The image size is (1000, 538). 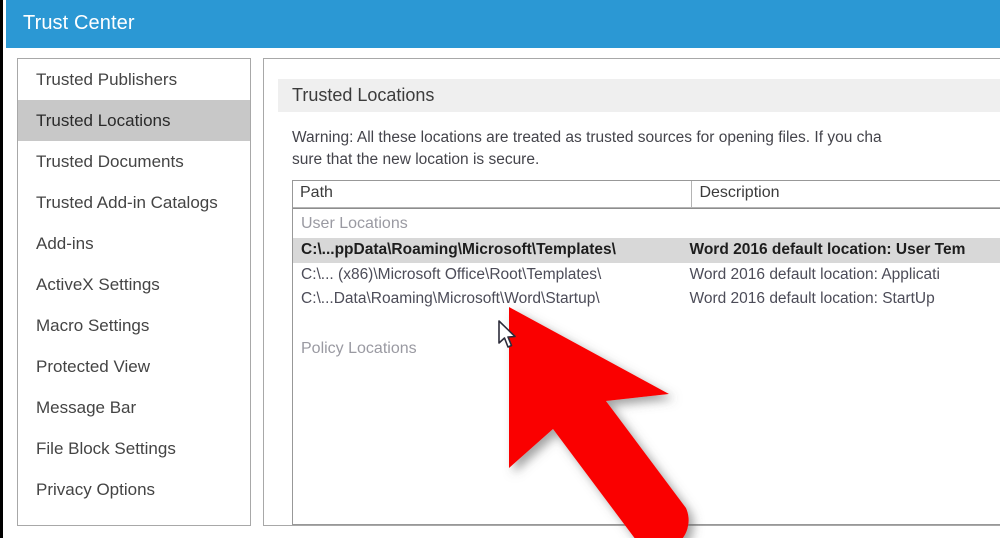 What do you see at coordinates (134, 79) in the screenshot?
I see `sidebar-item-trusted-publishers: Trusted Publishers` at bounding box center [134, 79].